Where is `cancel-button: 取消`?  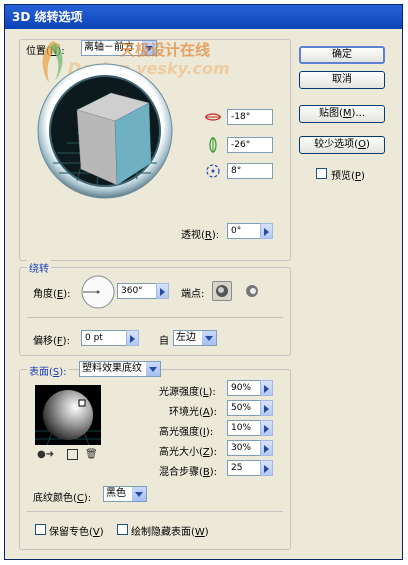 cancel-button: 取消 is located at coordinates (342, 80).